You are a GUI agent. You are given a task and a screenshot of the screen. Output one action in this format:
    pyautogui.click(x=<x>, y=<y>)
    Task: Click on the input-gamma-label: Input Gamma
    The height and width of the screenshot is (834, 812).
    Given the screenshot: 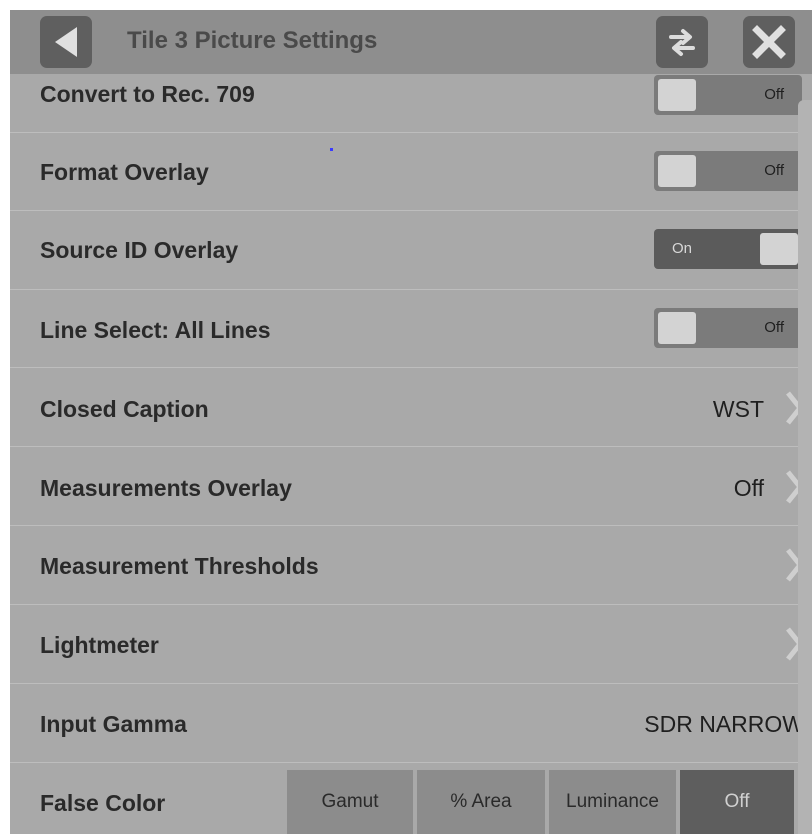 What is the action you would take?
    pyautogui.click(x=113, y=724)
    